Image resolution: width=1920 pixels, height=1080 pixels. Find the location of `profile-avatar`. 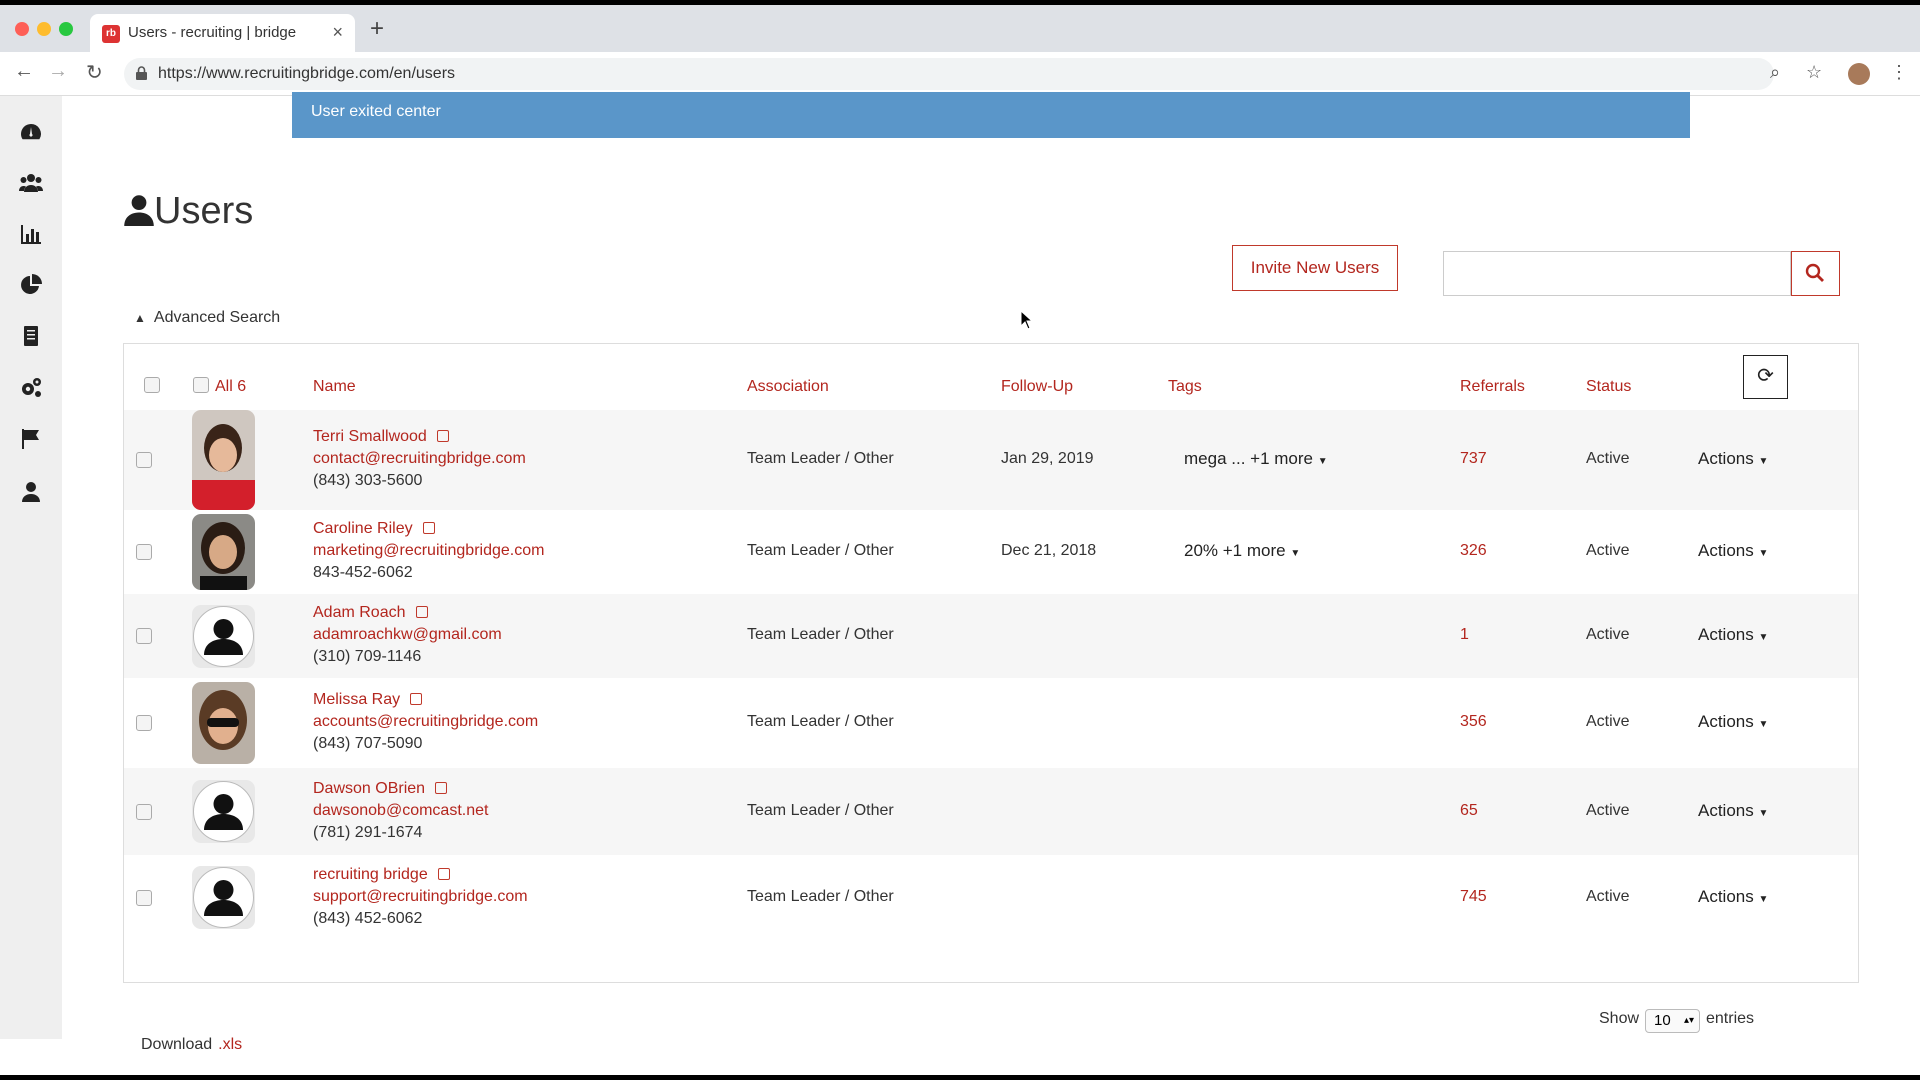

profile-avatar is located at coordinates (1859, 74).